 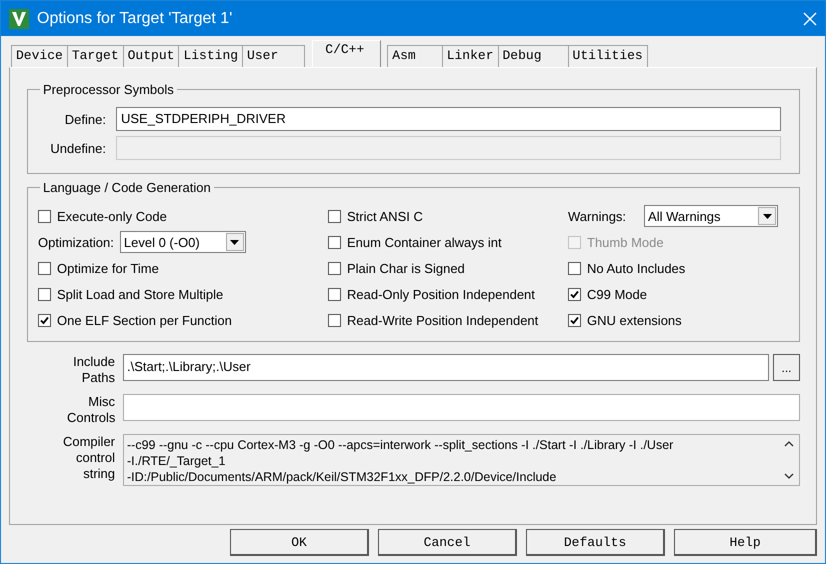 What do you see at coordinates (625, 242) in the screenshot?
I see `checkbox-label: Thumb Mode` at bounding box center [625, 242].